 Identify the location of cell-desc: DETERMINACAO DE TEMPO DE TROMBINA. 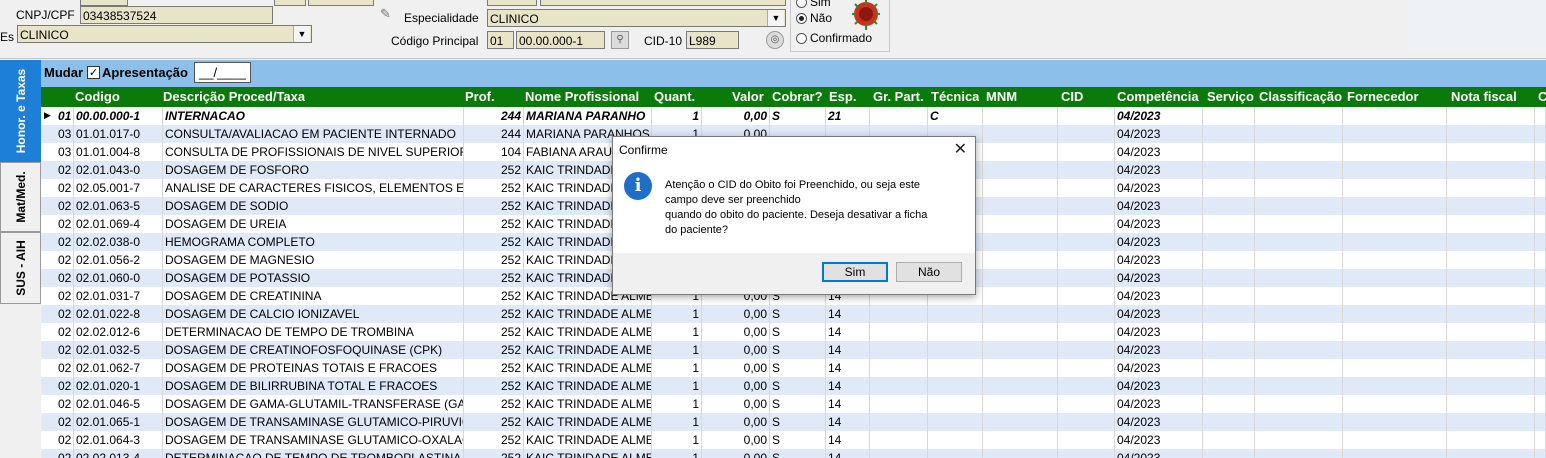
(313, 332).